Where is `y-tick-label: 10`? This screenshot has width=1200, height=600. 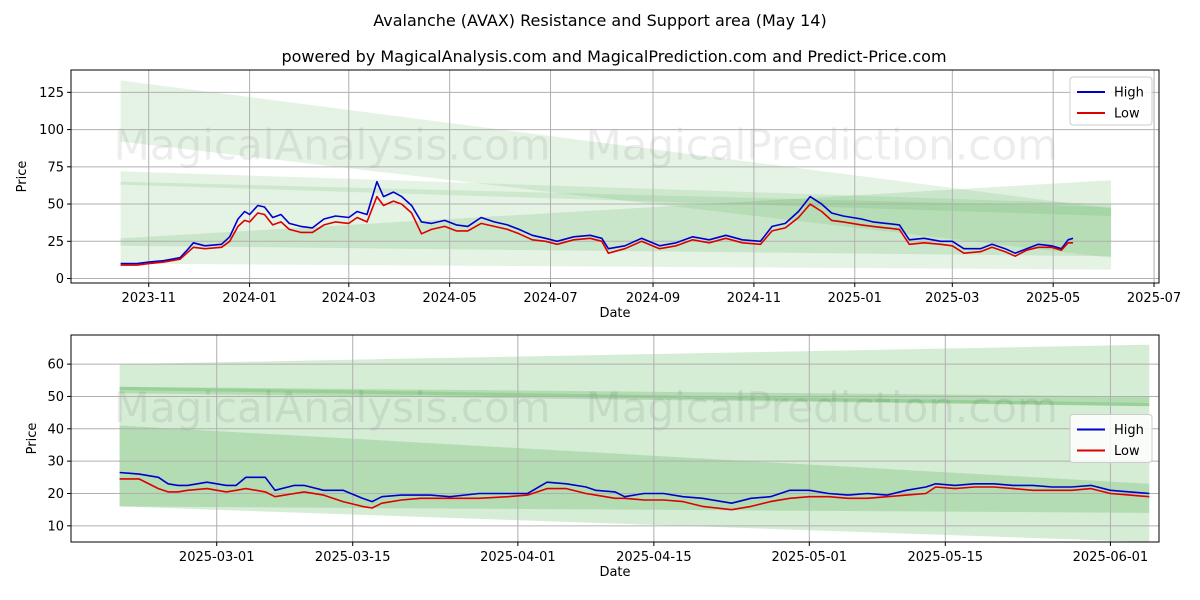 y-tick-label: 10 is located at coordinates (55, 526).